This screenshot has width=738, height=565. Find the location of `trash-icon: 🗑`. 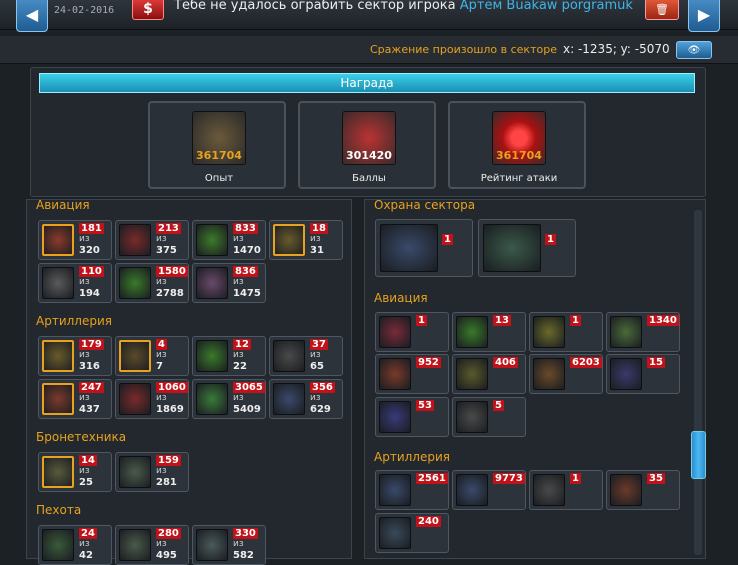

trash-icon: 🗑 is located at coordinates (662, 9).